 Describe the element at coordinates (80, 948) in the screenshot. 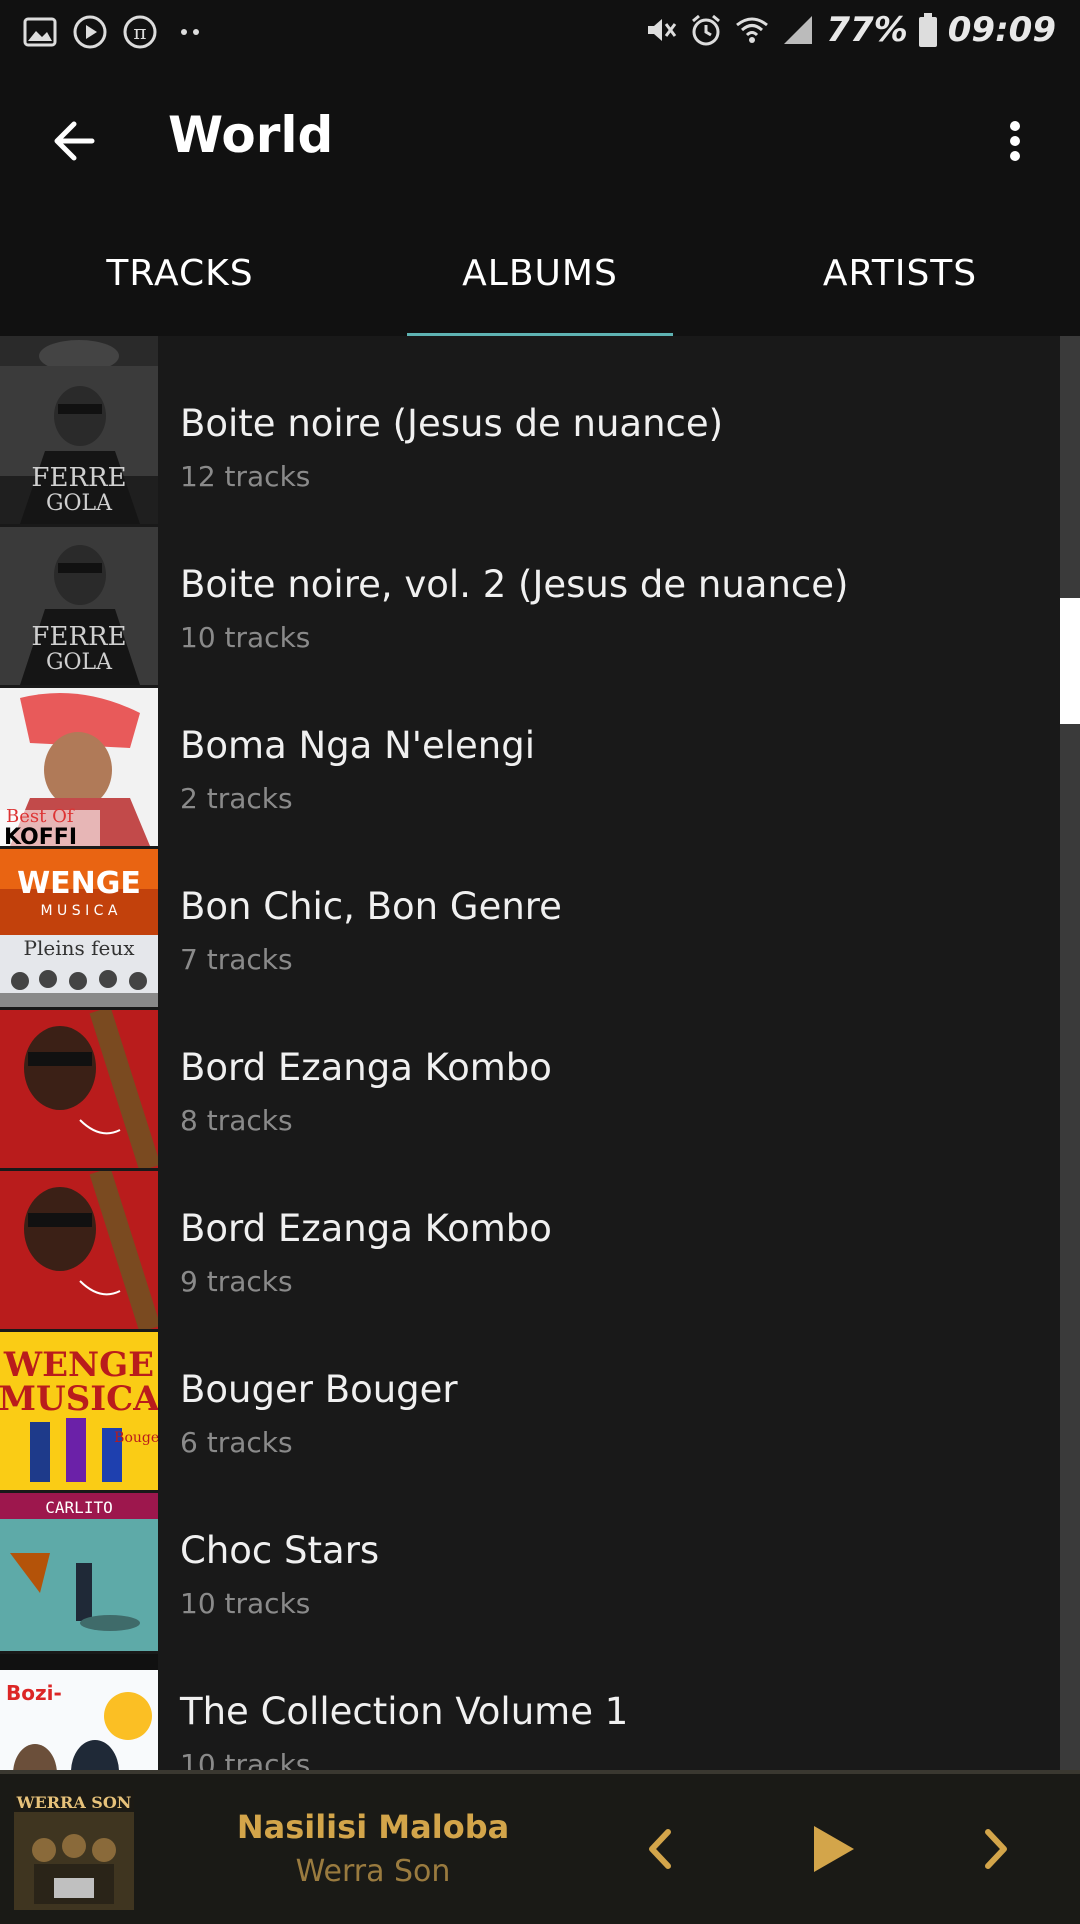

I see `svg-text: Pleins feux` at that location.